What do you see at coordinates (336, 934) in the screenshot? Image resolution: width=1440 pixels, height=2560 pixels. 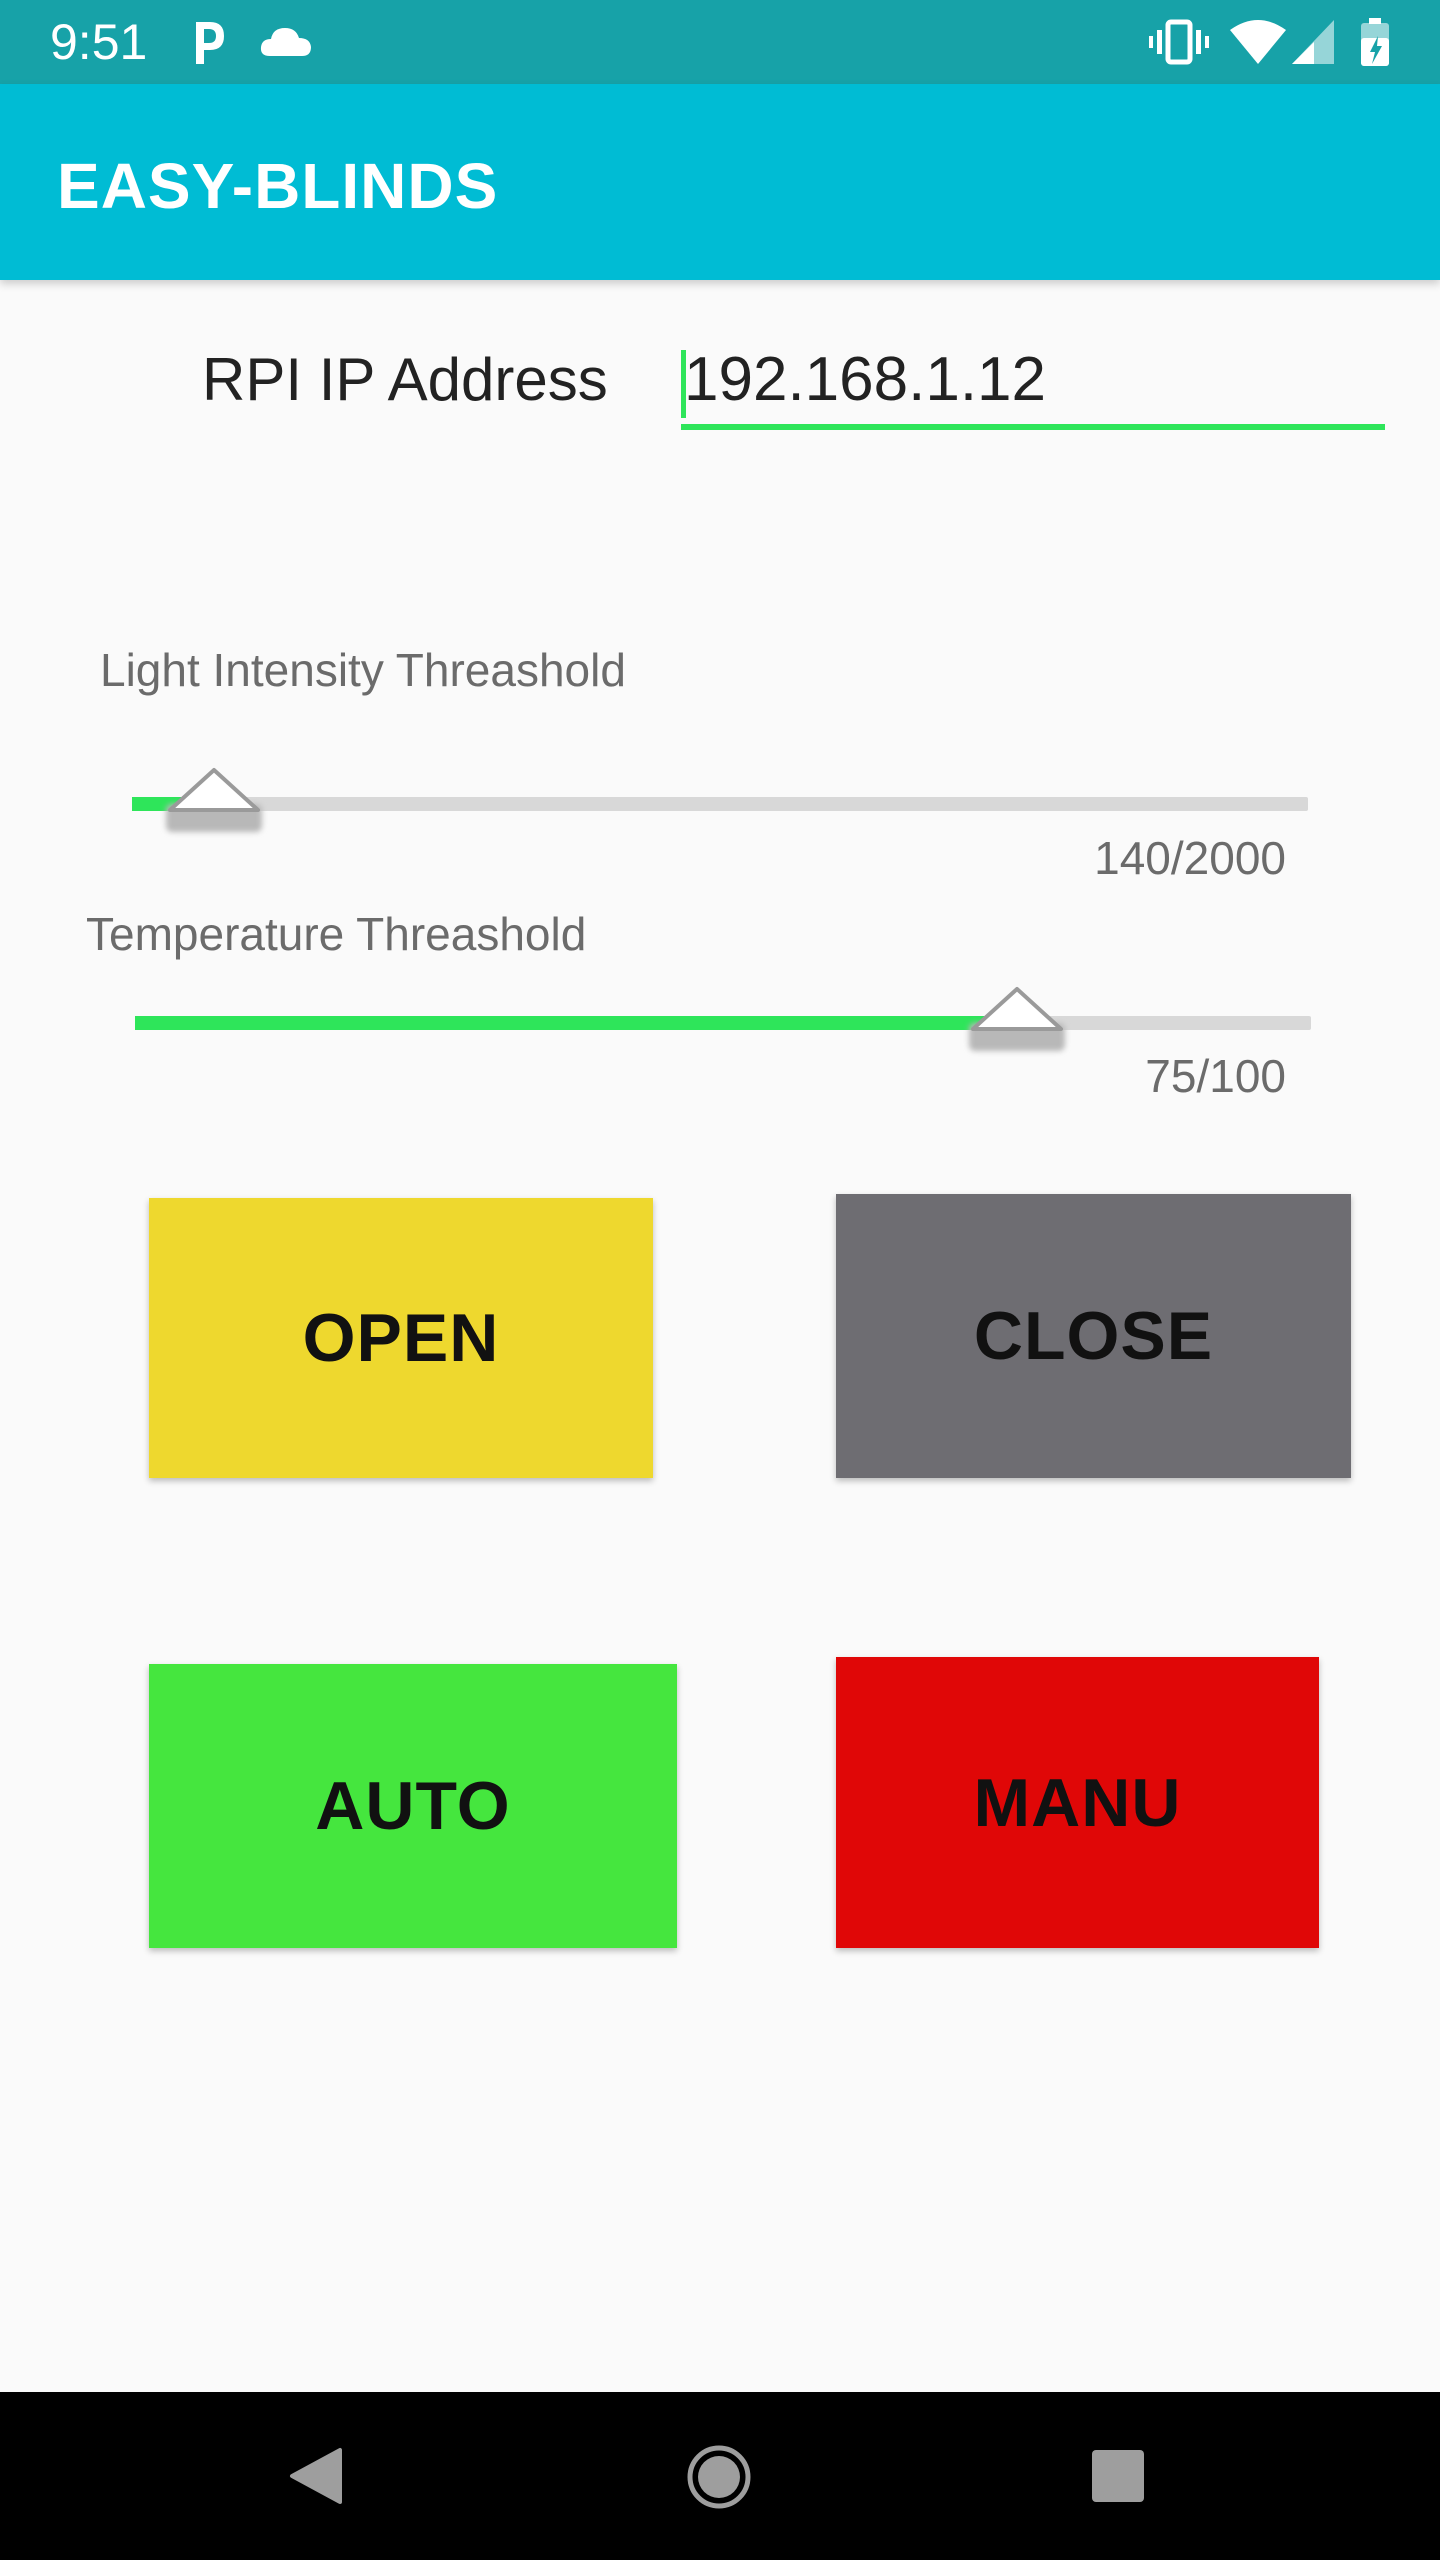 I see `temperature-threshold-label: Temperature Threashold` at bounding box center [336, 934].